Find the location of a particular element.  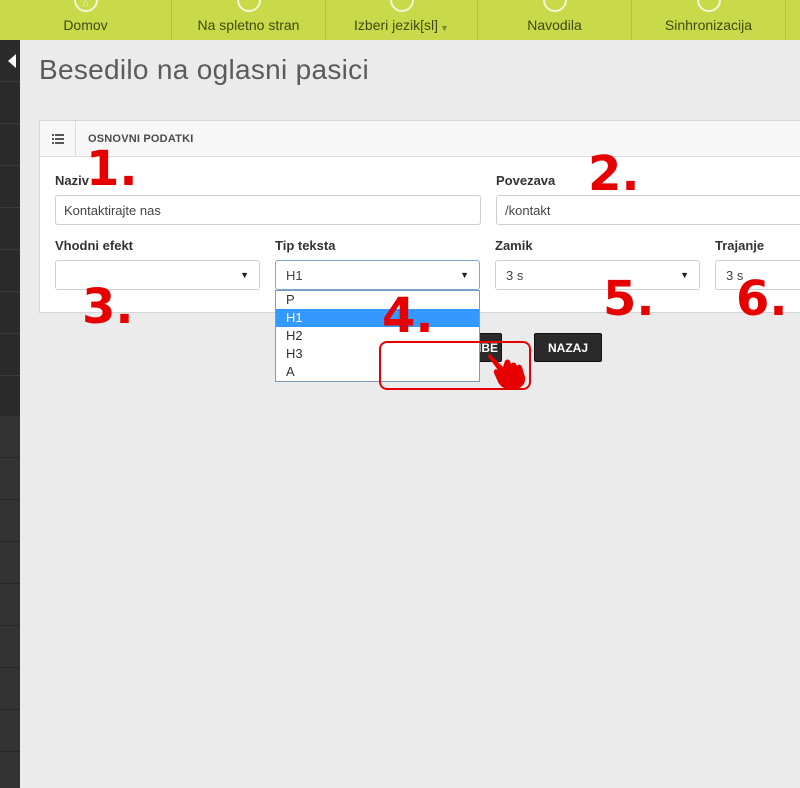

back-button: NAZAJ is located at coordinates (568, 347).